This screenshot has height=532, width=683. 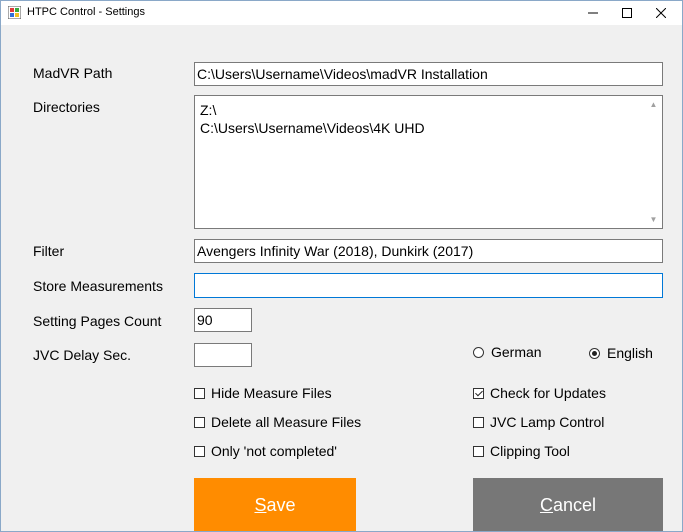 I want to click on radio-german-label: German, so click(x=516, y=352).